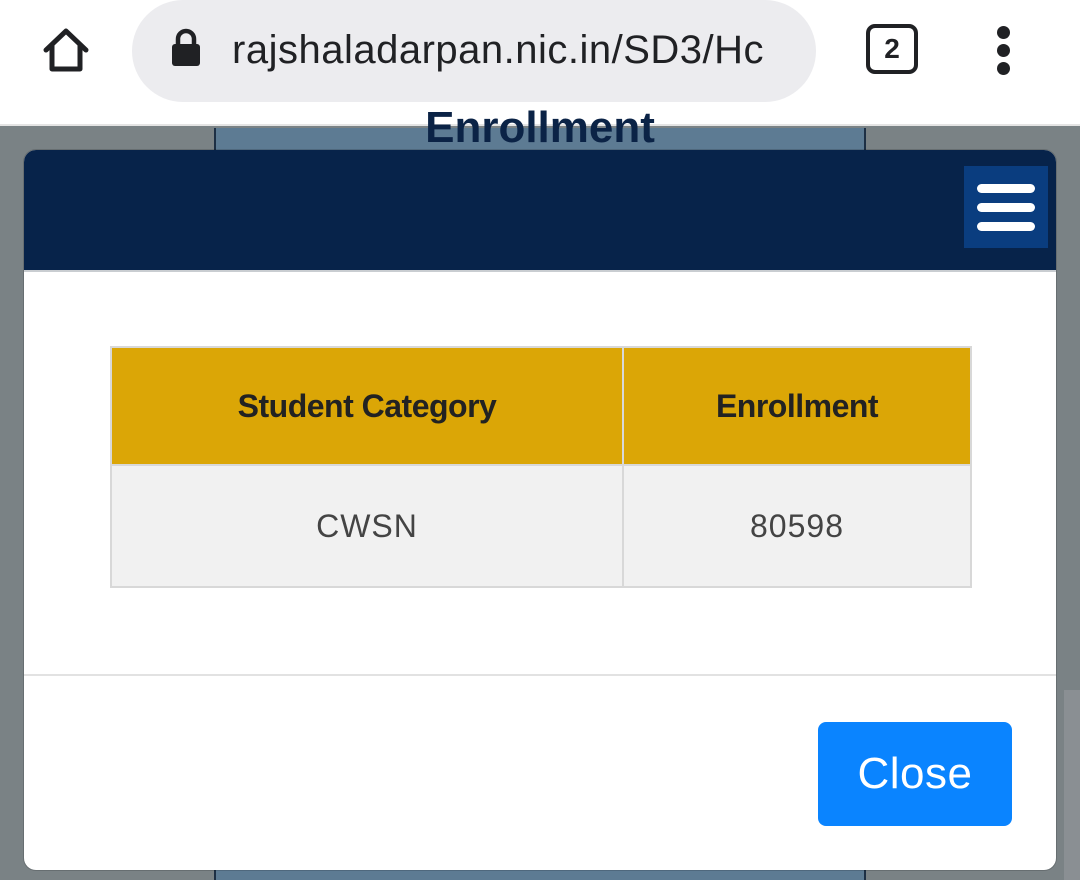 The width and height of the screenshot is (1080, 880). What do you see at coordinates (540, 211) in the screenshot?
I see `modal-header` at bounding box center [540, 211].